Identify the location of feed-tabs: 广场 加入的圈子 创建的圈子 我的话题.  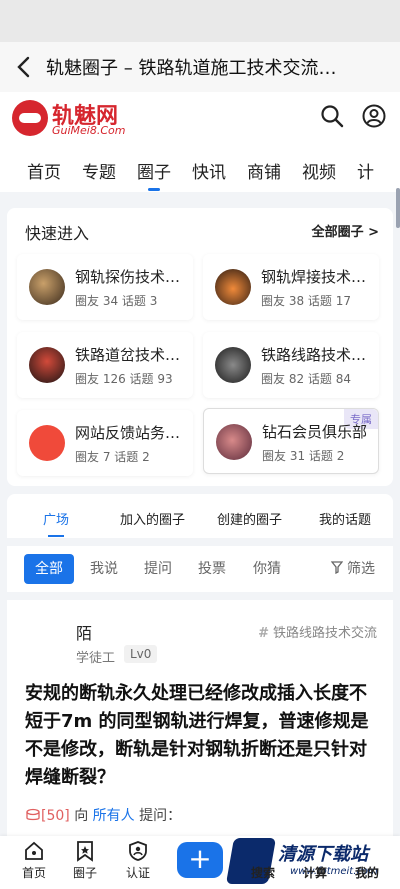
(200, 516).